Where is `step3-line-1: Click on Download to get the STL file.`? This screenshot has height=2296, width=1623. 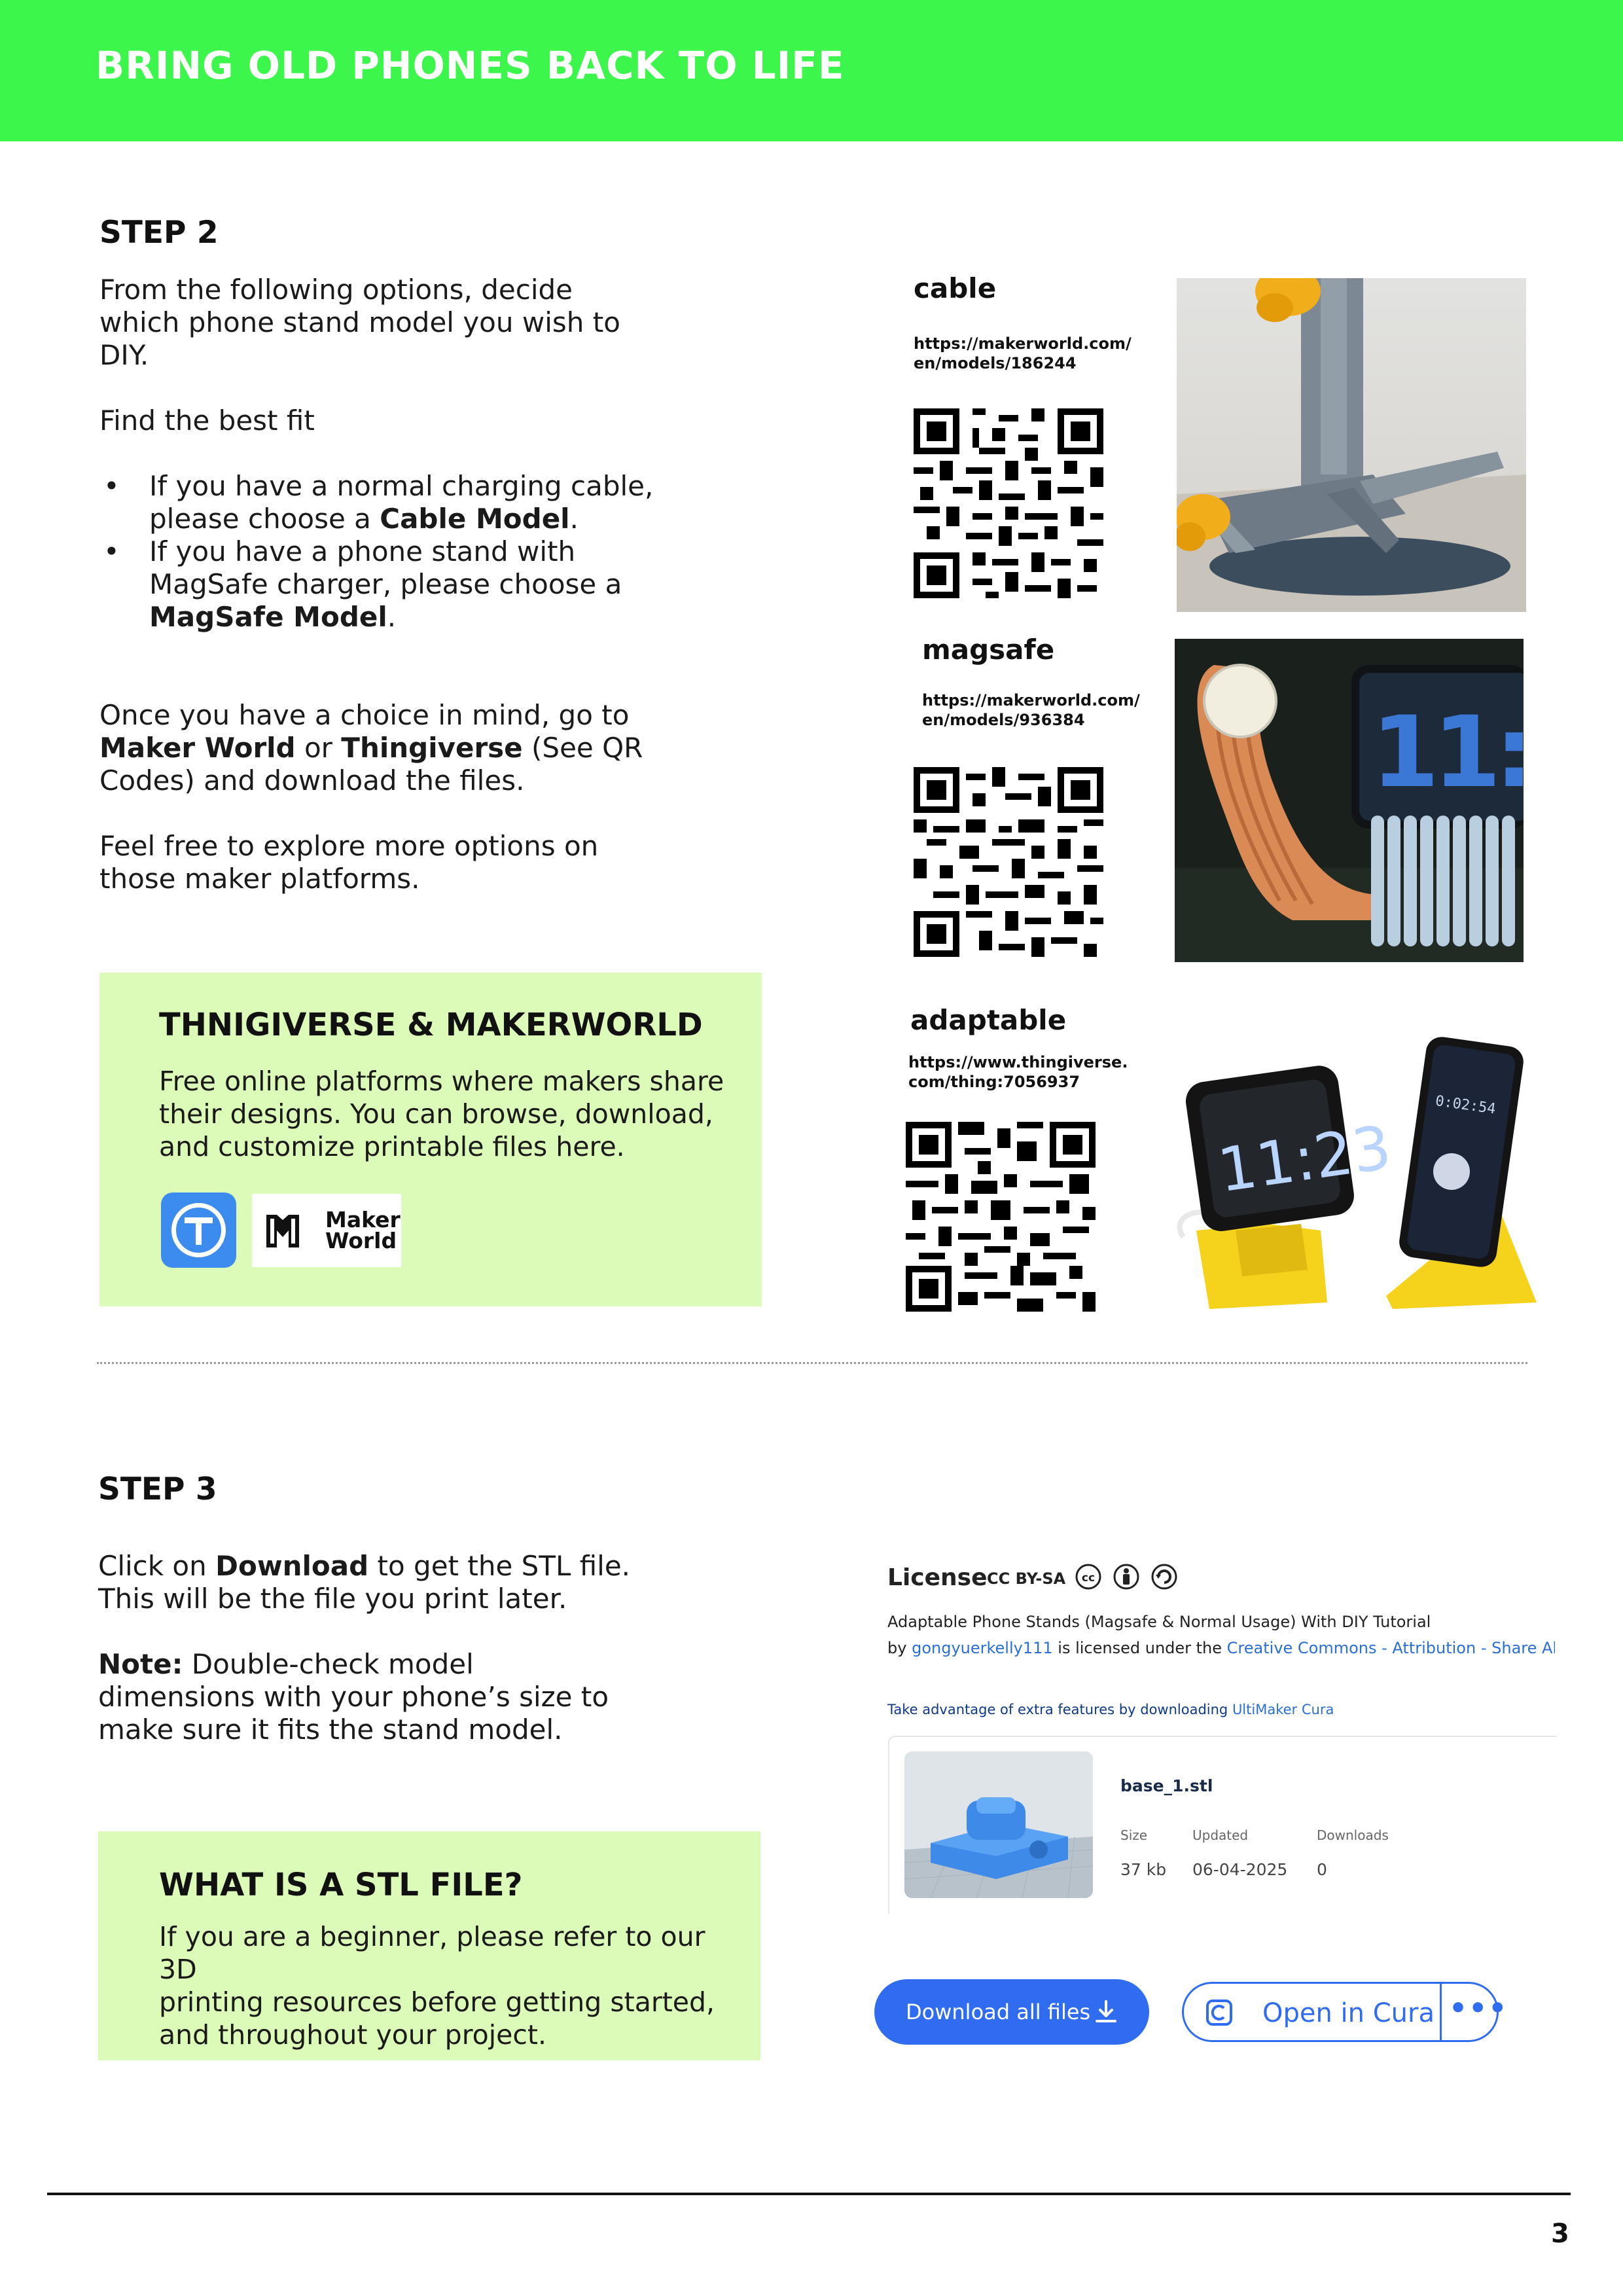
step3-line-1: Click on Download to get the STL file. is located at coordinates (364, 1566).